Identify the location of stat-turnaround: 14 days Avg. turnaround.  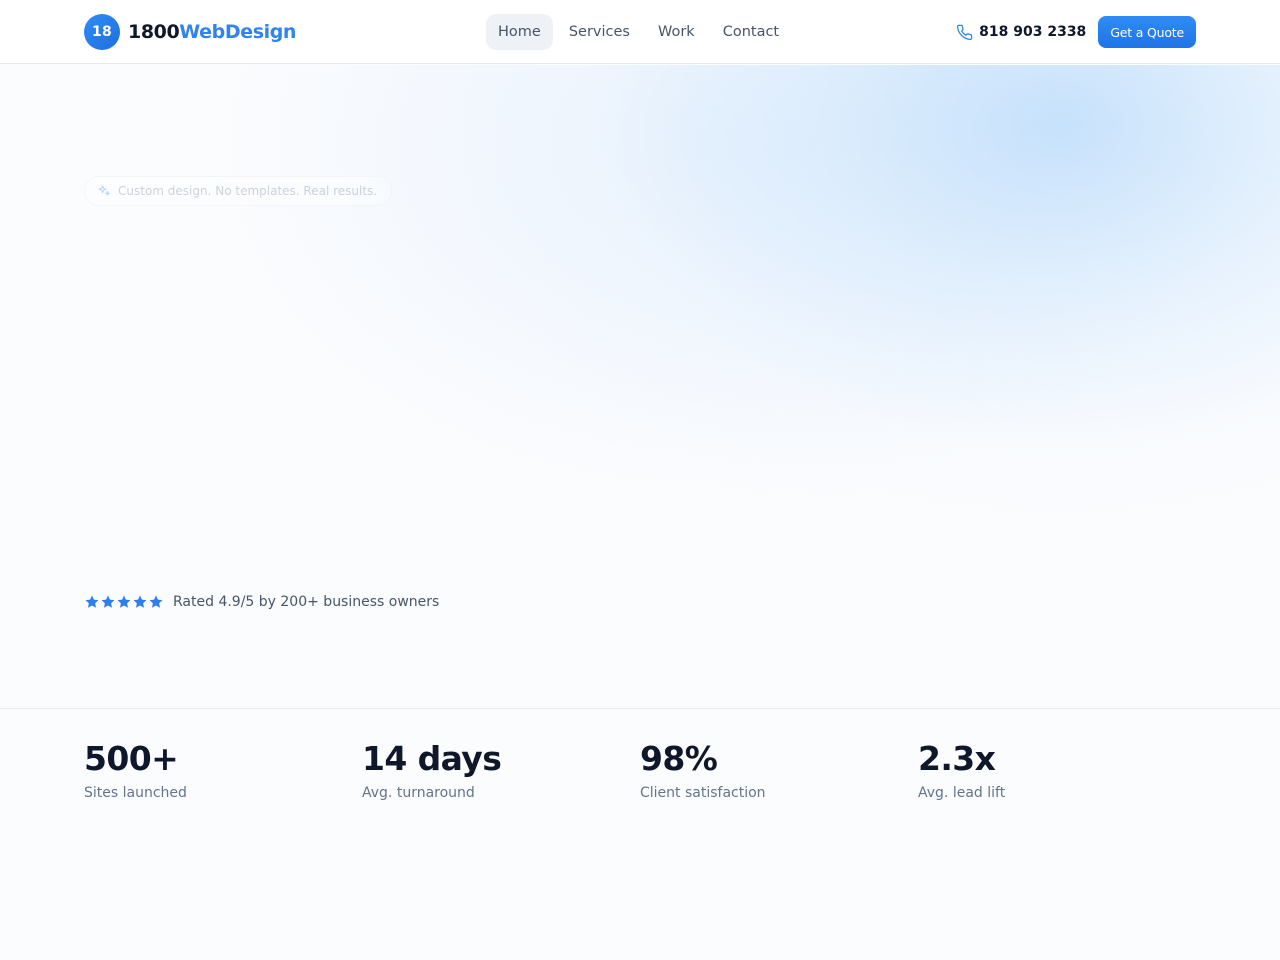
(501, 769).